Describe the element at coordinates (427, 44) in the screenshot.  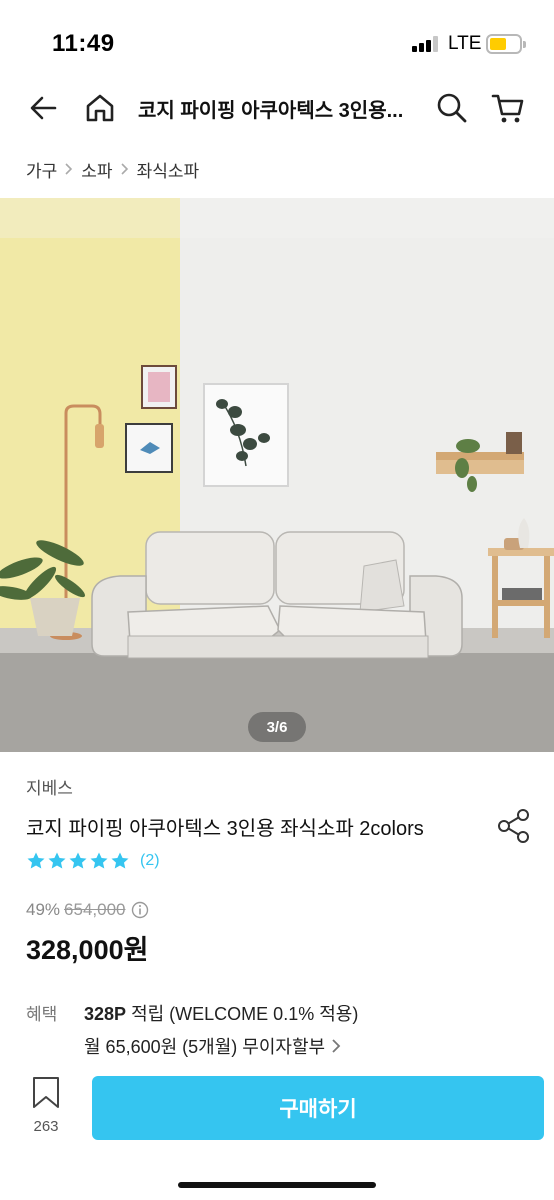
I see `signal-strength-icon` at that location.